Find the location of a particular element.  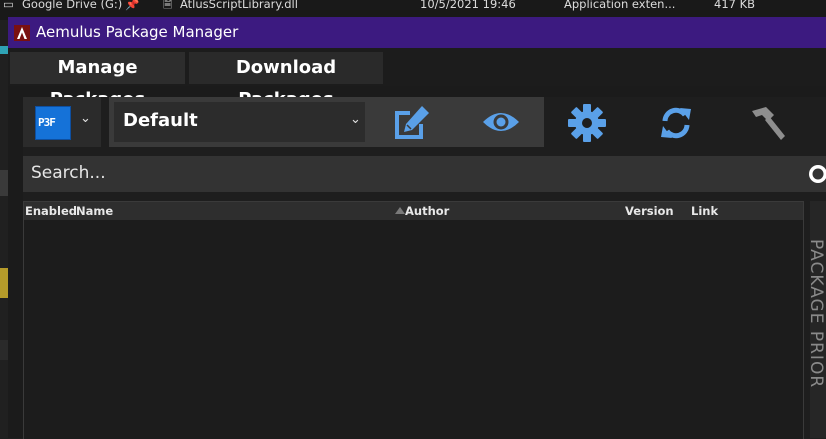

package-priority-panel: PACKAGE PRIOR is located at coordinates (816, 319).